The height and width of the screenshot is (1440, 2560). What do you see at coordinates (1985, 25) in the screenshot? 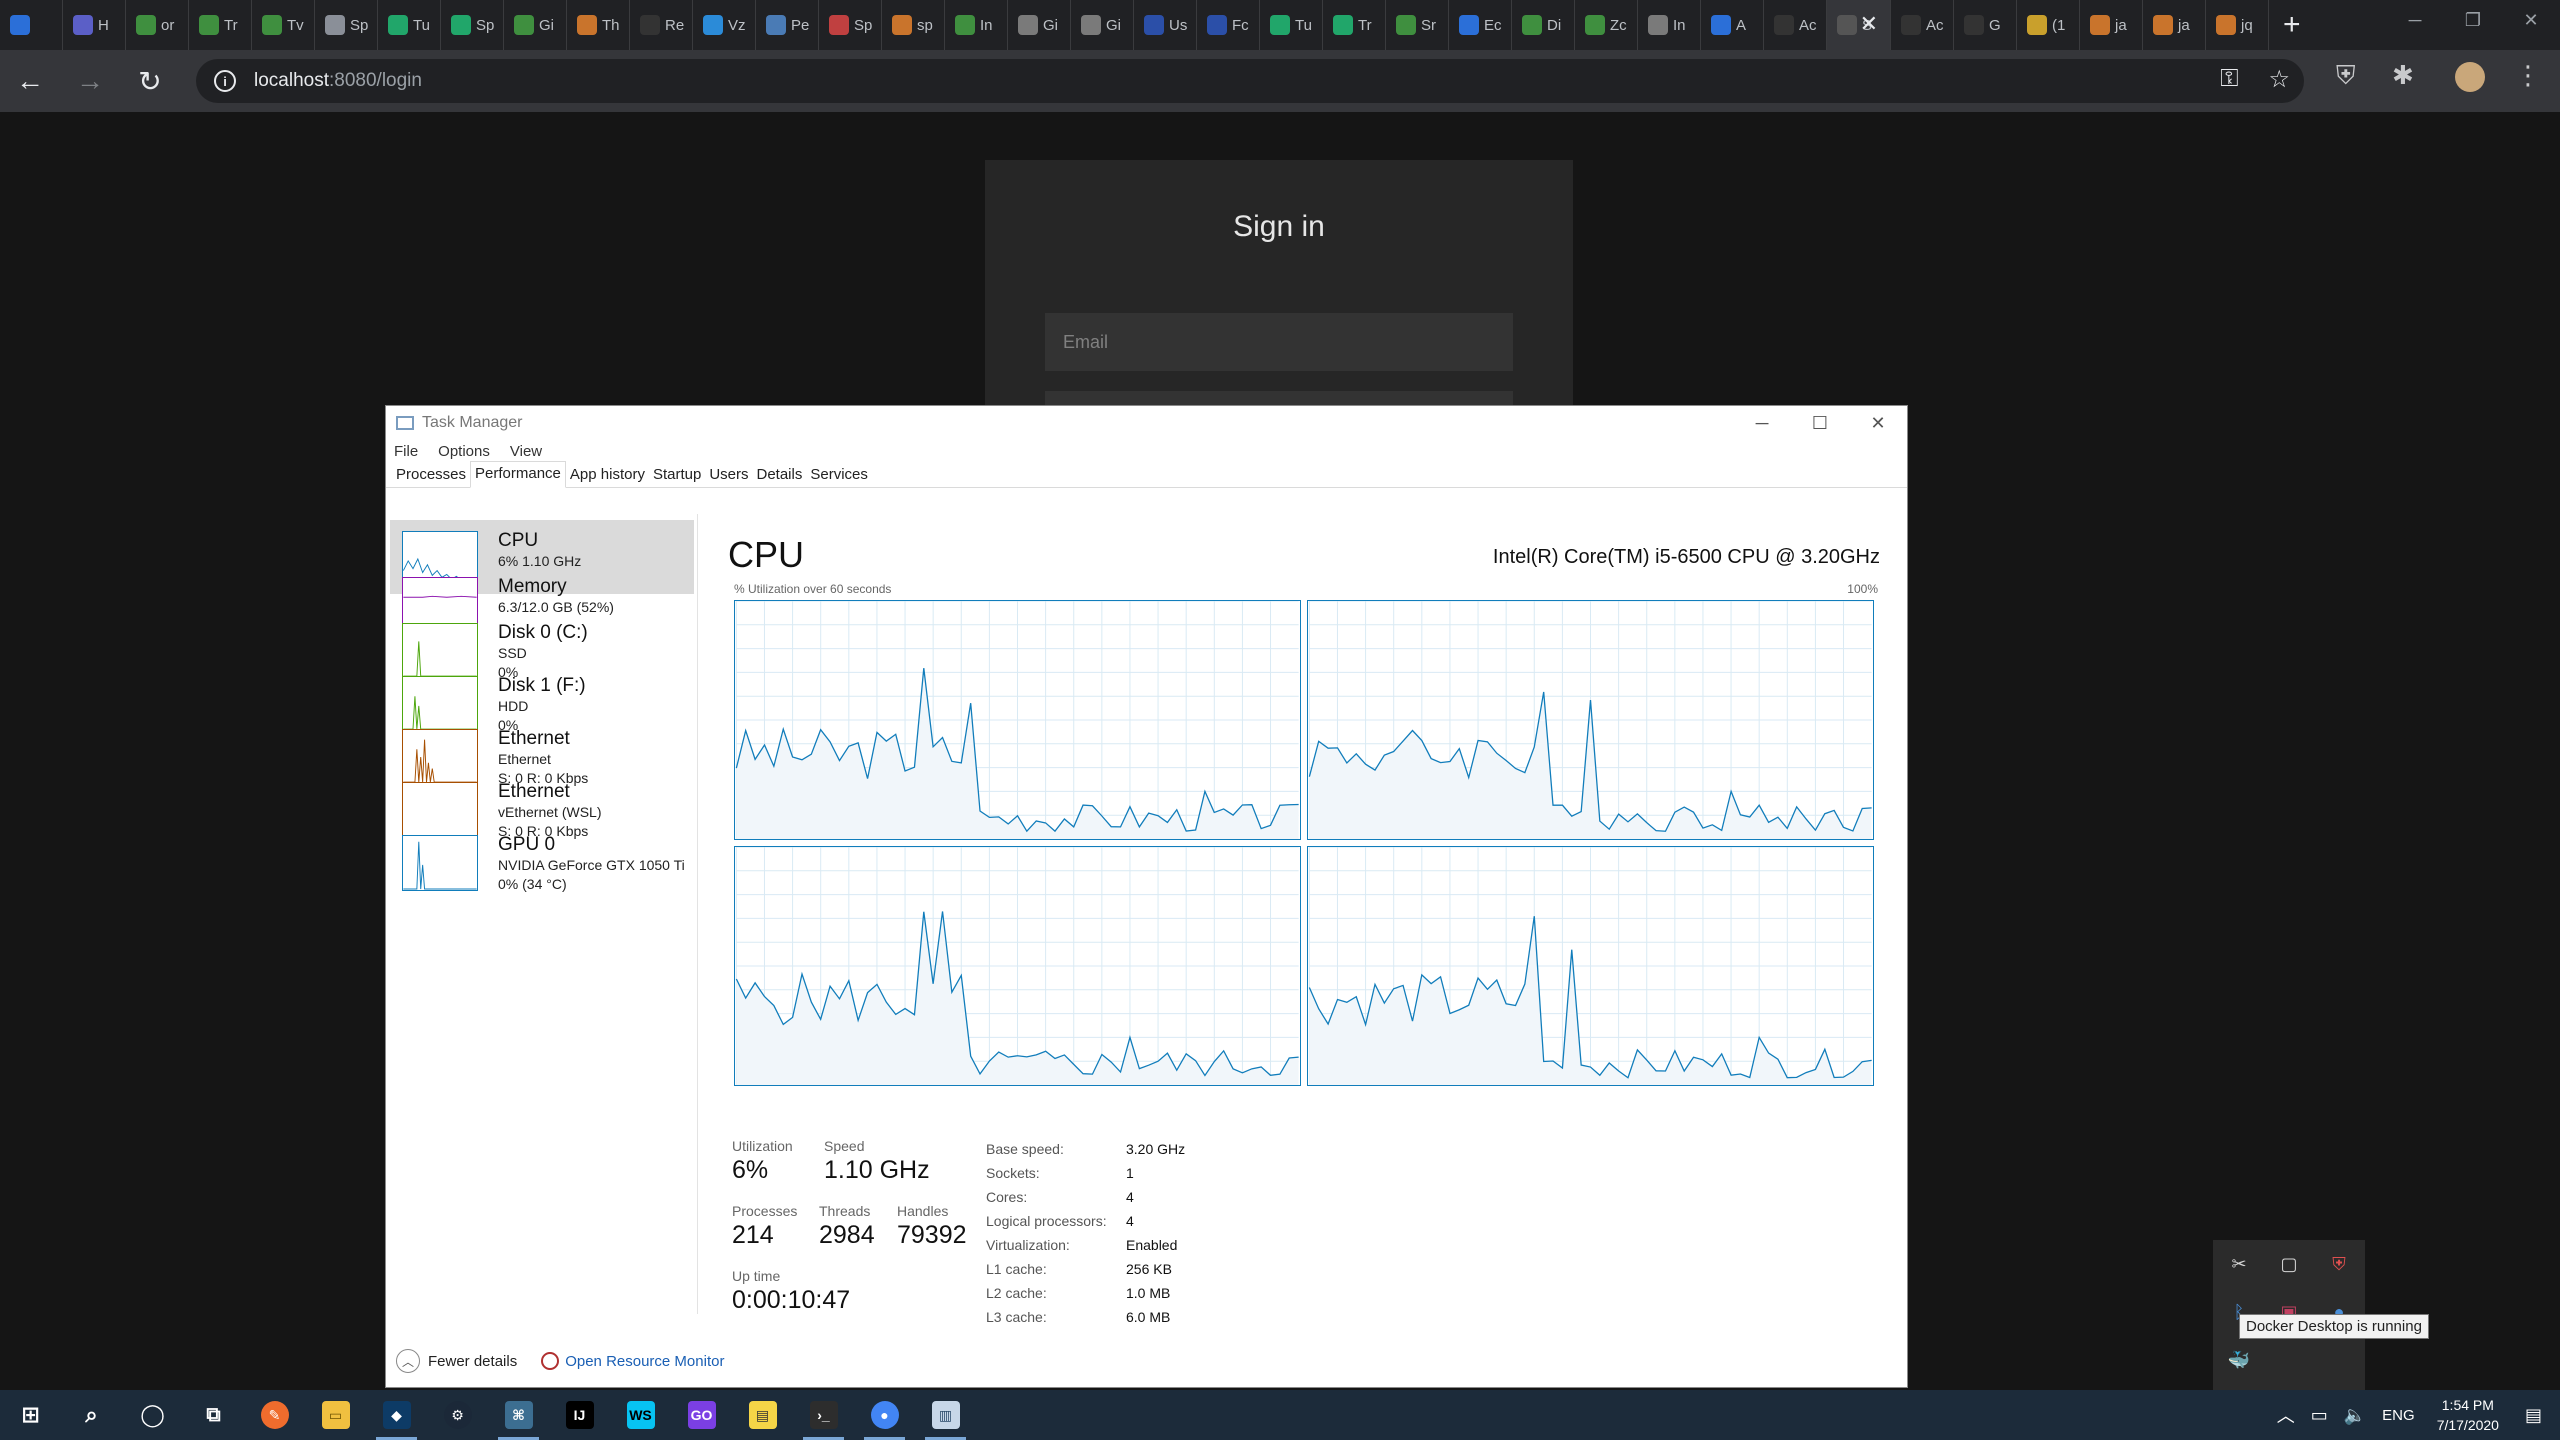
I see `browser-tab: G` at bounding box center [1985, 25].